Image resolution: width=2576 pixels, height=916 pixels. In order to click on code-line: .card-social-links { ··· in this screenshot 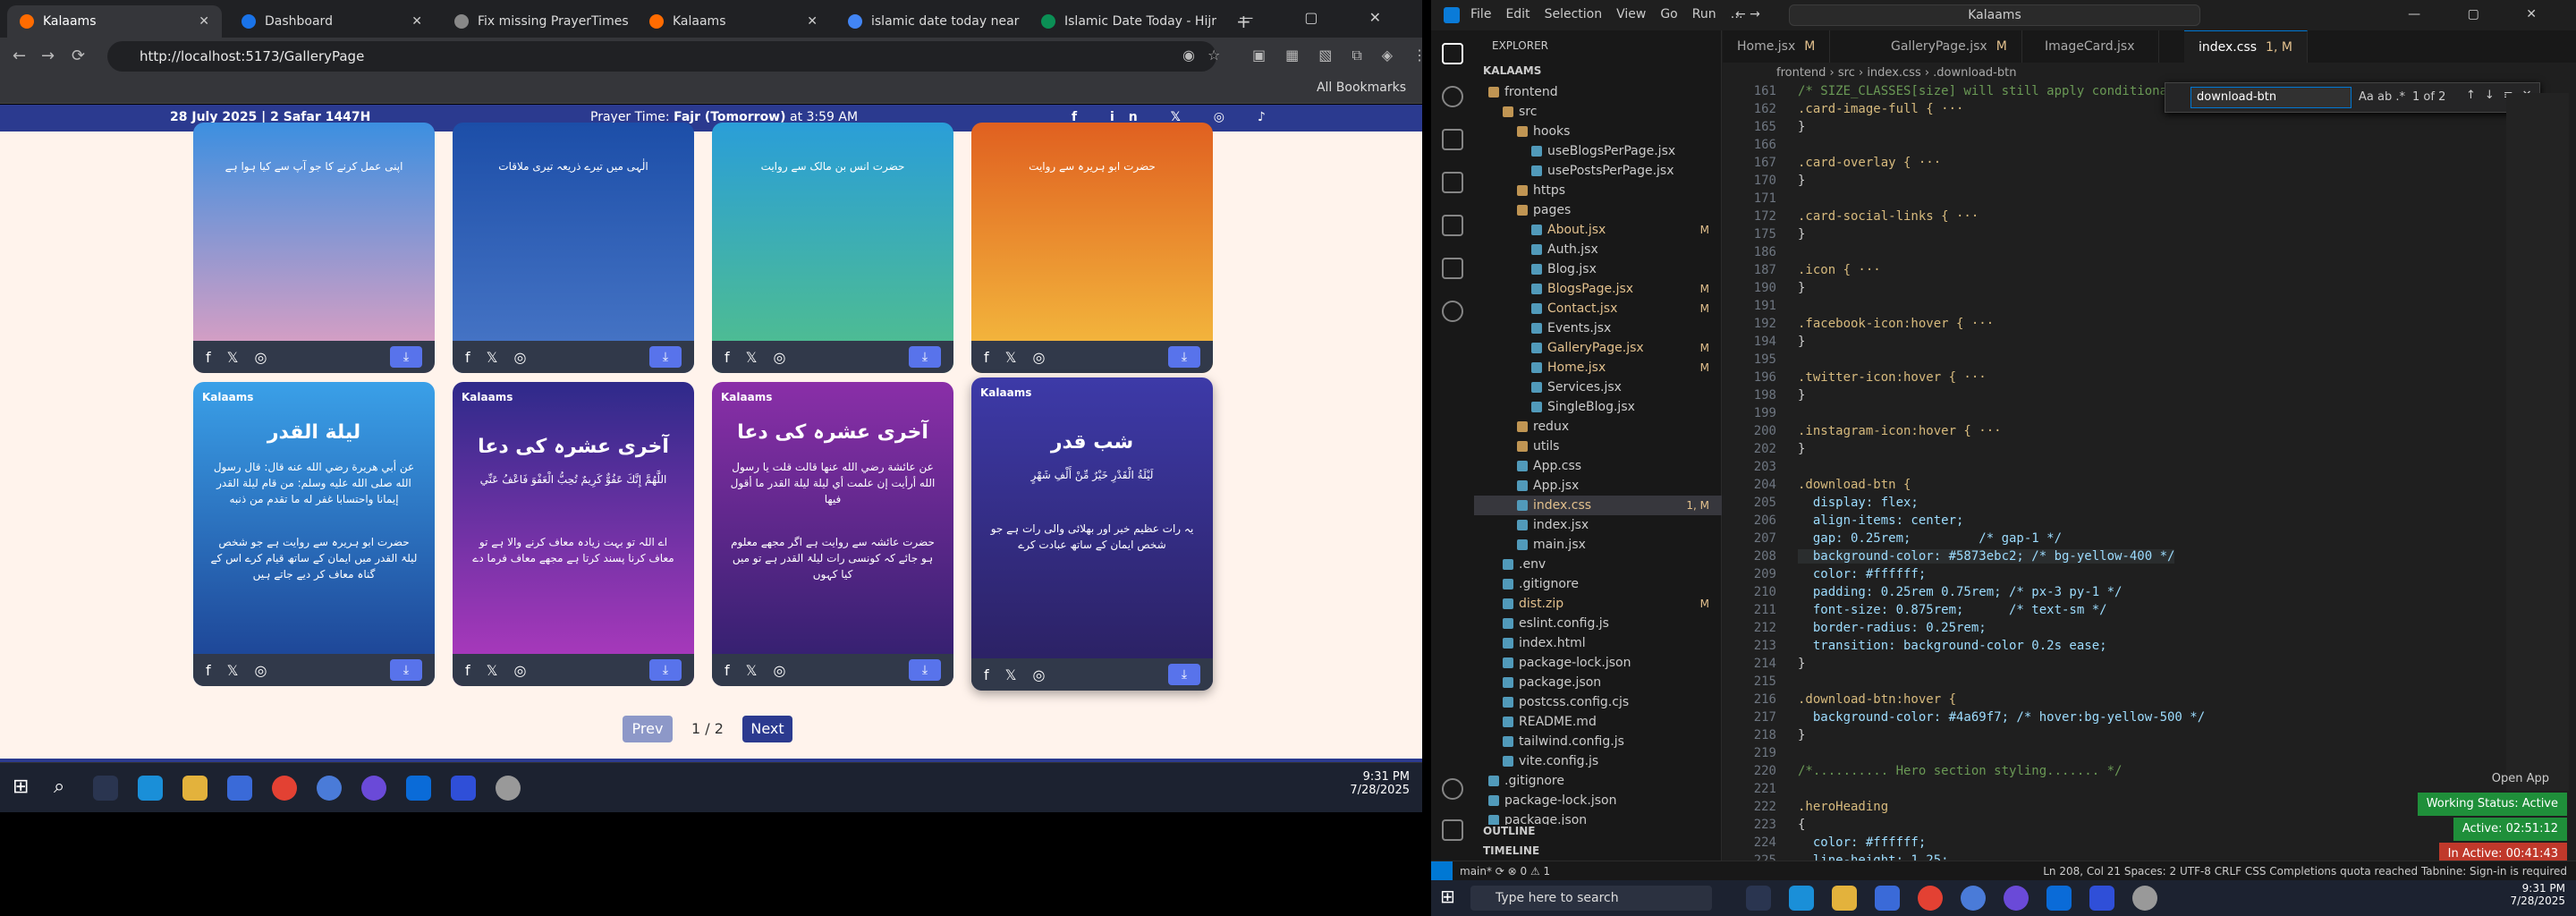, I will do `click(1888, 216)`.